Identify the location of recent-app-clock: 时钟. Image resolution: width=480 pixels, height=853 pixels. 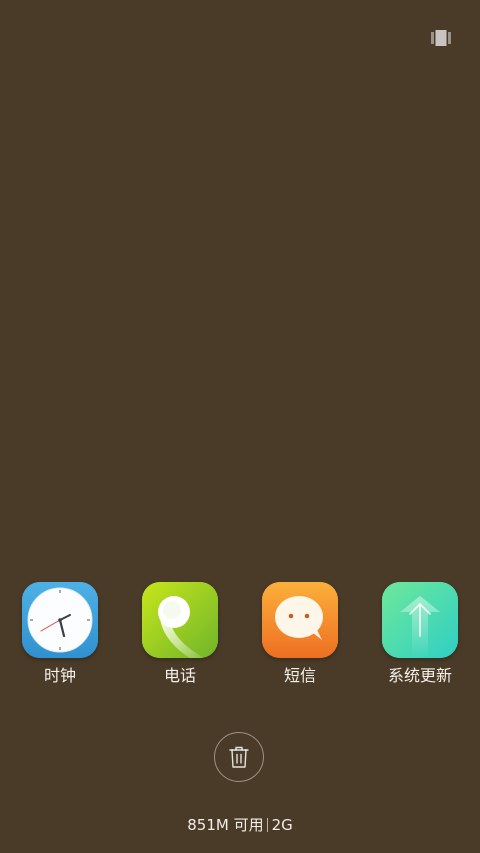
(60, 634).